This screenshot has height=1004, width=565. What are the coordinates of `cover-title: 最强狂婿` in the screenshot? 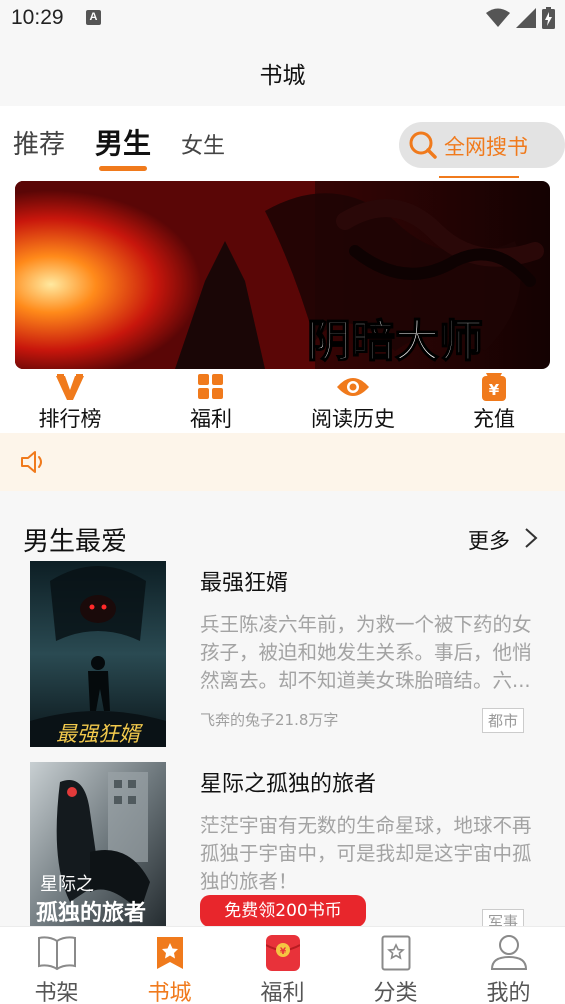 It's located at (100, 734).